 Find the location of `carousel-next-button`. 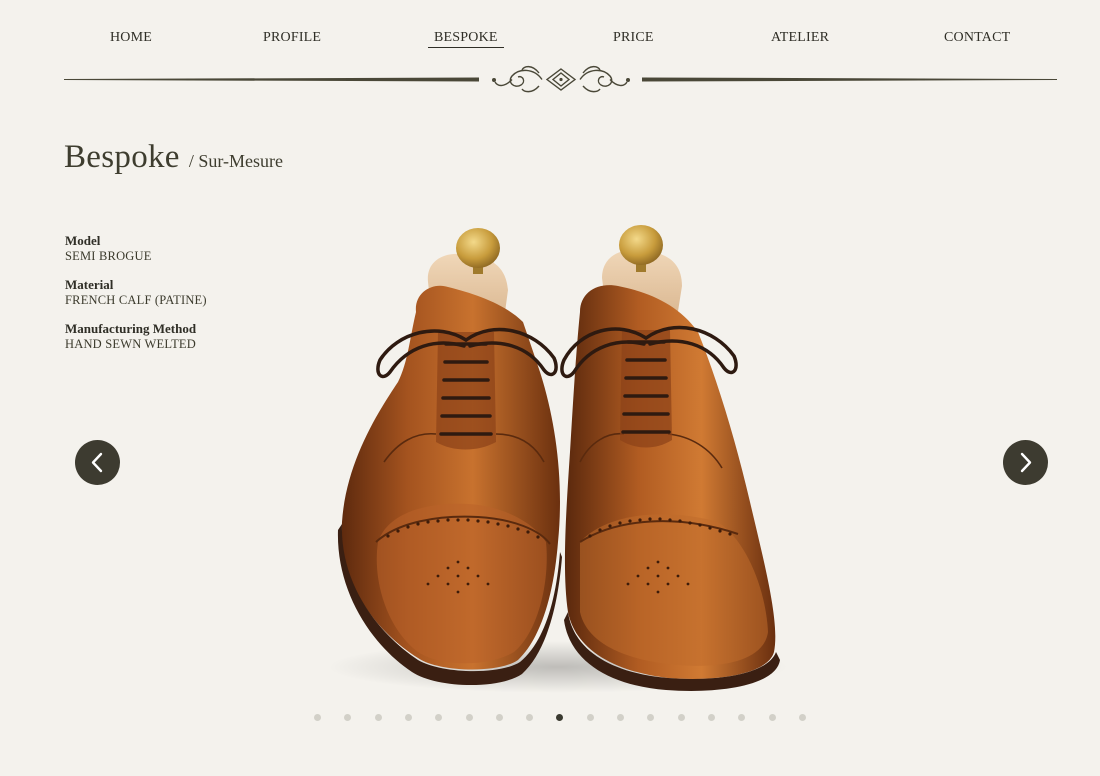

carousel-next-button is located at coordinates (1025, 462).